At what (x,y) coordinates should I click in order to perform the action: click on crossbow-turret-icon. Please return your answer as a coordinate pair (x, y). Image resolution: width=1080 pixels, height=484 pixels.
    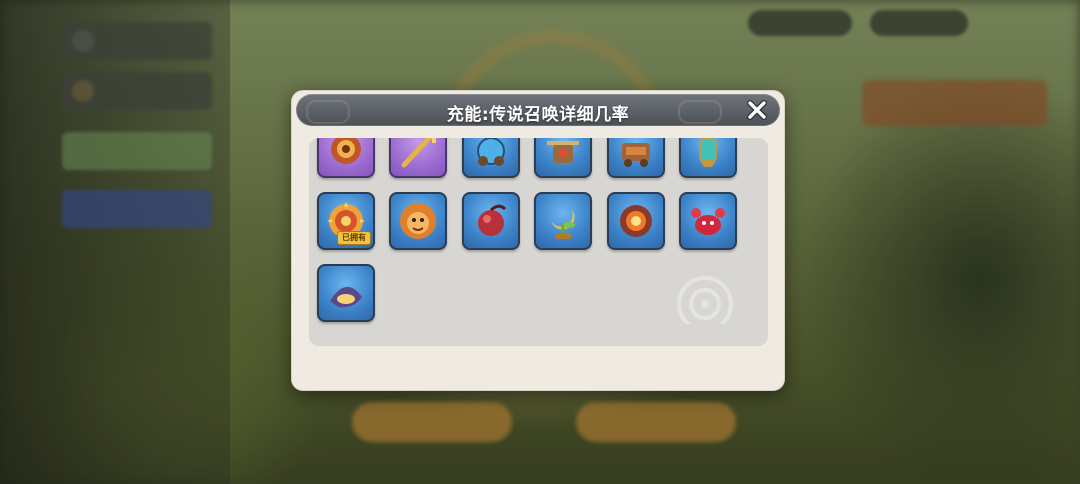
    Looking at the image, I should click on (563, 152).